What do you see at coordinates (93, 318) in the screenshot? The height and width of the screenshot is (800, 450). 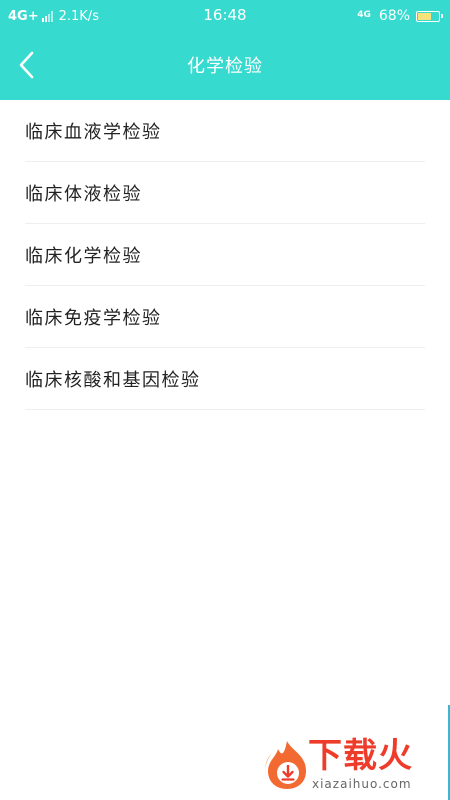 I see `list-item-label: 临床免疫学检验` at bounding box center [93, 318].